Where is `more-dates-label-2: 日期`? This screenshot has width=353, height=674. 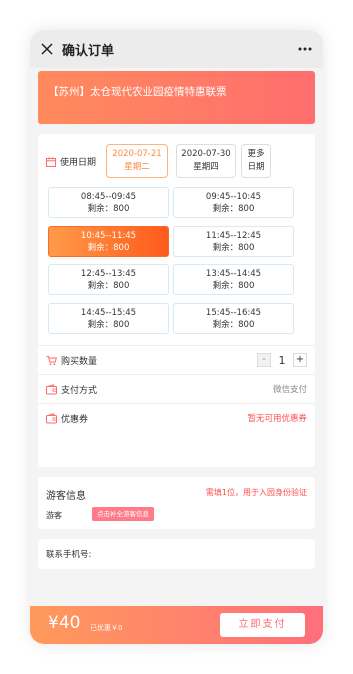 more-dates-label-2: 日期 is located at coordinates (256, 167).